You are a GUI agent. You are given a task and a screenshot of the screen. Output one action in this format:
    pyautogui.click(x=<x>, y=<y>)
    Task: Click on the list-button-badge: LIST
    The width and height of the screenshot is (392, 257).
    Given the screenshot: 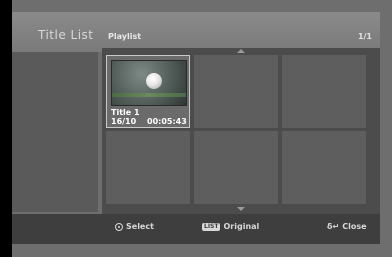 What is the action you would take?
    pyautogui.click(x=211, y=226)
    